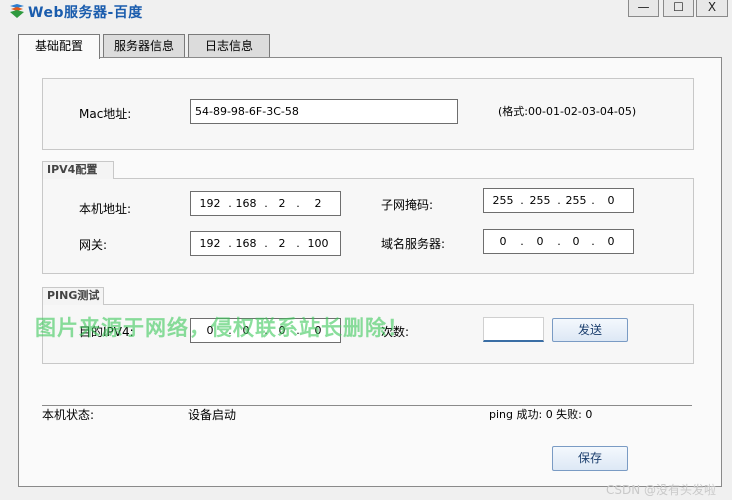 The image size is (732, 500). What do you see at coordinates (85, 13) in the screenshot?
I see `window-title: Web服务器-百度` at bounding box center [85, 13].